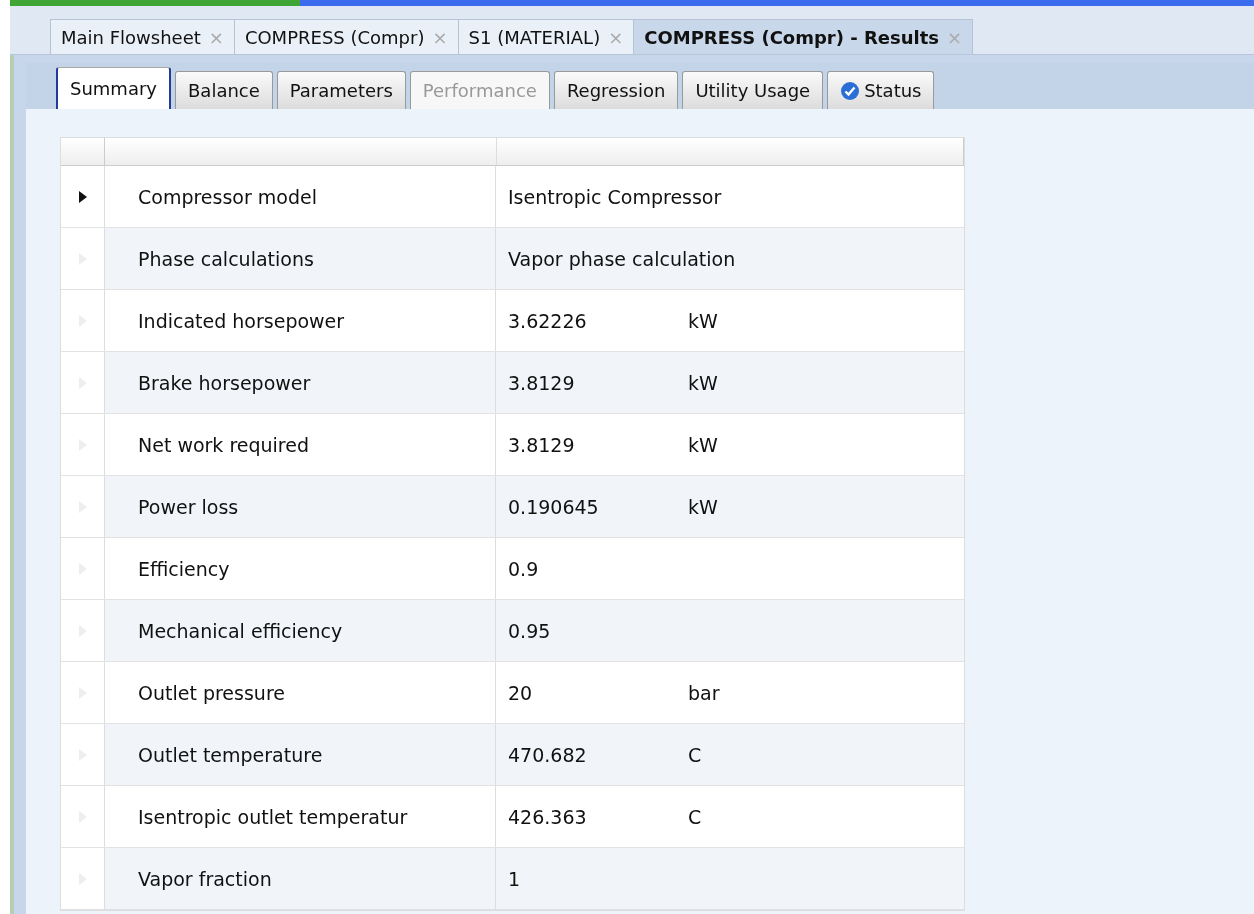 The width and height of the screenshot is (1254, 914). What do you see at coordinates (753, 90) in the screenshot?
I see `tab: Utility Usage` at bounding box center [753, 90].